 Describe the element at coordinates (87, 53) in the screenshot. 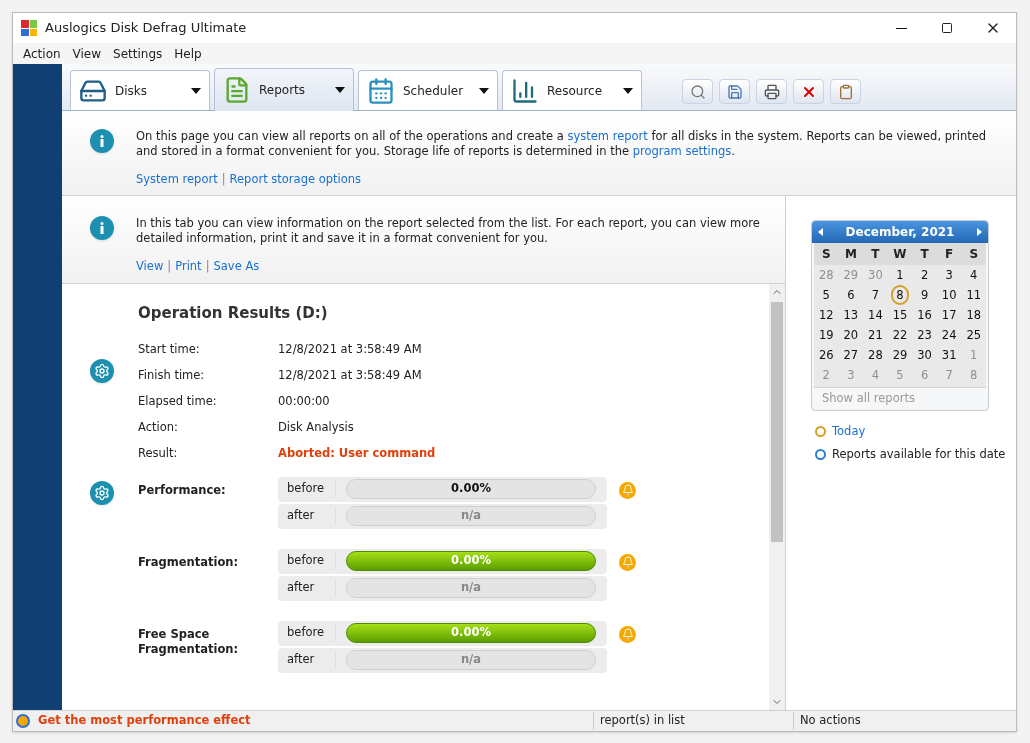

I see `menu-item: View` at that location.